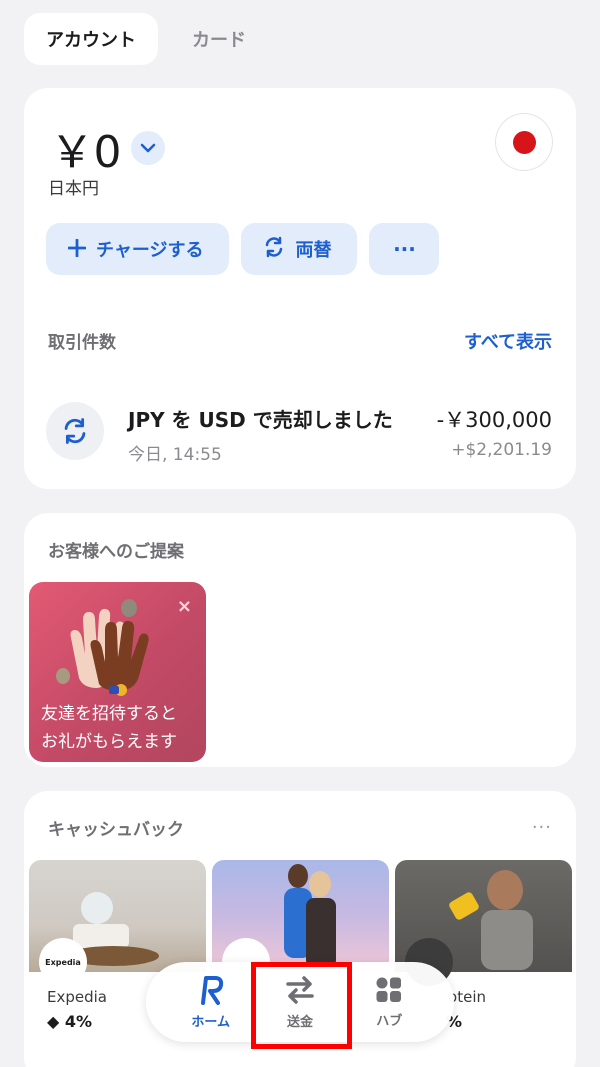 Image resolution: width=600 pixels, height=1067 pixels. I want to click on tile-name: Expedia, so click(77, 997).